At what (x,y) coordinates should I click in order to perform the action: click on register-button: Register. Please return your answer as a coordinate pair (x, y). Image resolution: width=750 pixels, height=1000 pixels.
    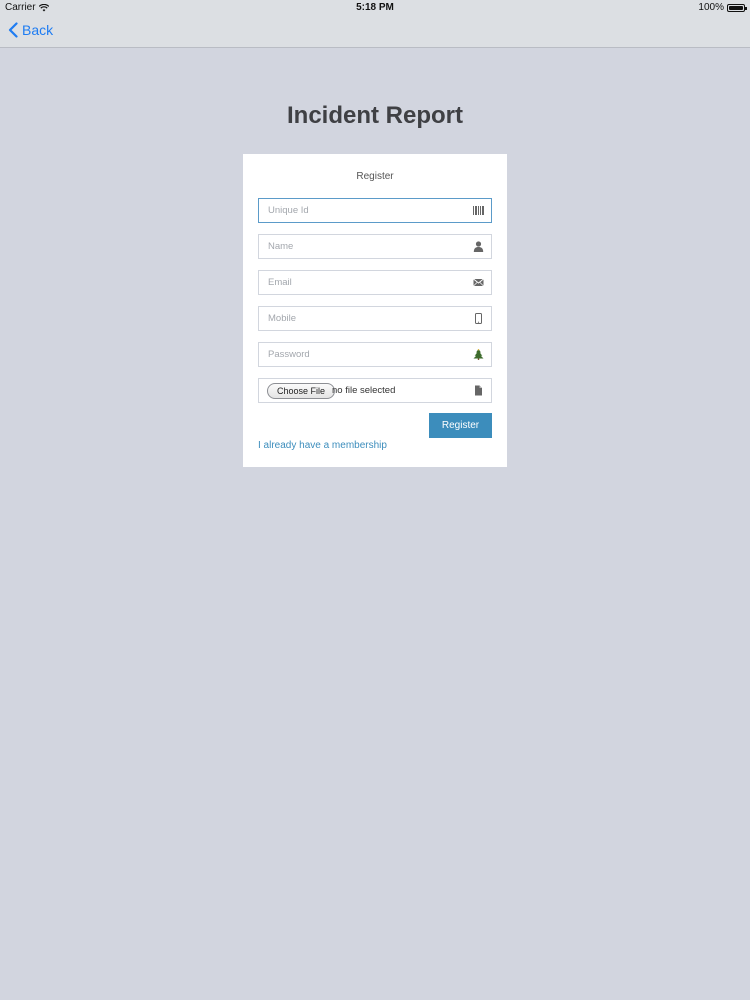
    Looking at the image, I should click on (460, 425).